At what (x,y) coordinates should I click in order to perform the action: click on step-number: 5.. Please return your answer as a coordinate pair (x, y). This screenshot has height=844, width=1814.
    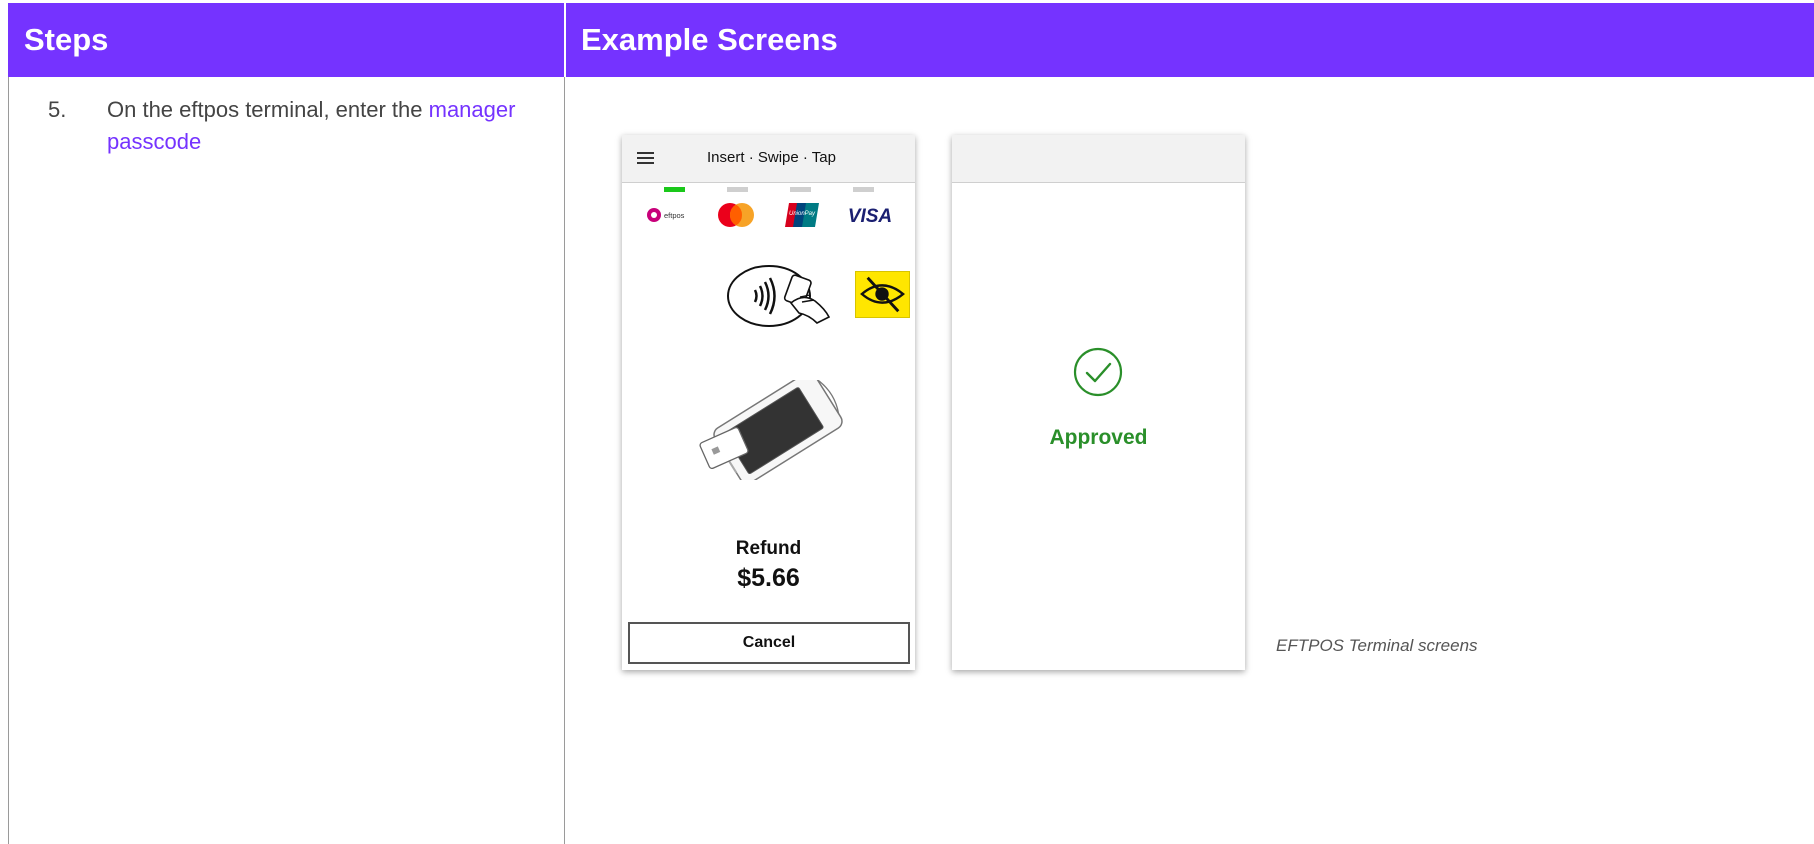
    Looking at the image, I should click on (57, 109).